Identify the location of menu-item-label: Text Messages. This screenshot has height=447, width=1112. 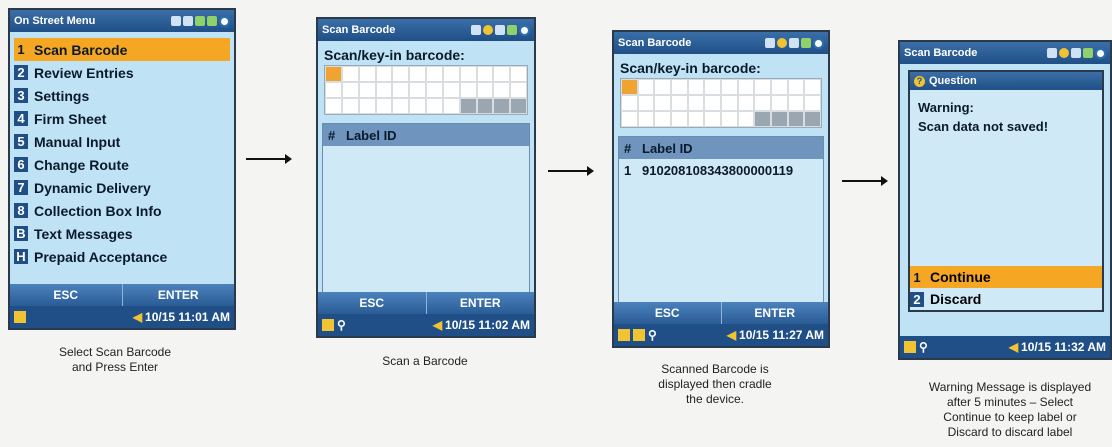
(83, 233).